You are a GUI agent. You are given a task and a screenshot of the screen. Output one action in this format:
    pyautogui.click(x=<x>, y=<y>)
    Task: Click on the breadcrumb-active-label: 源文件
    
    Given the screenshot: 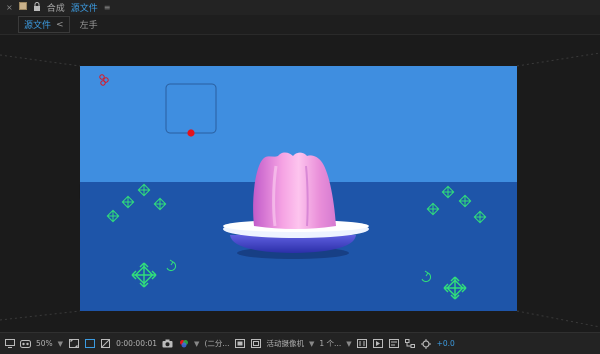 What is the action you would take?
    pyautogui.click(x=38, y=26)
    